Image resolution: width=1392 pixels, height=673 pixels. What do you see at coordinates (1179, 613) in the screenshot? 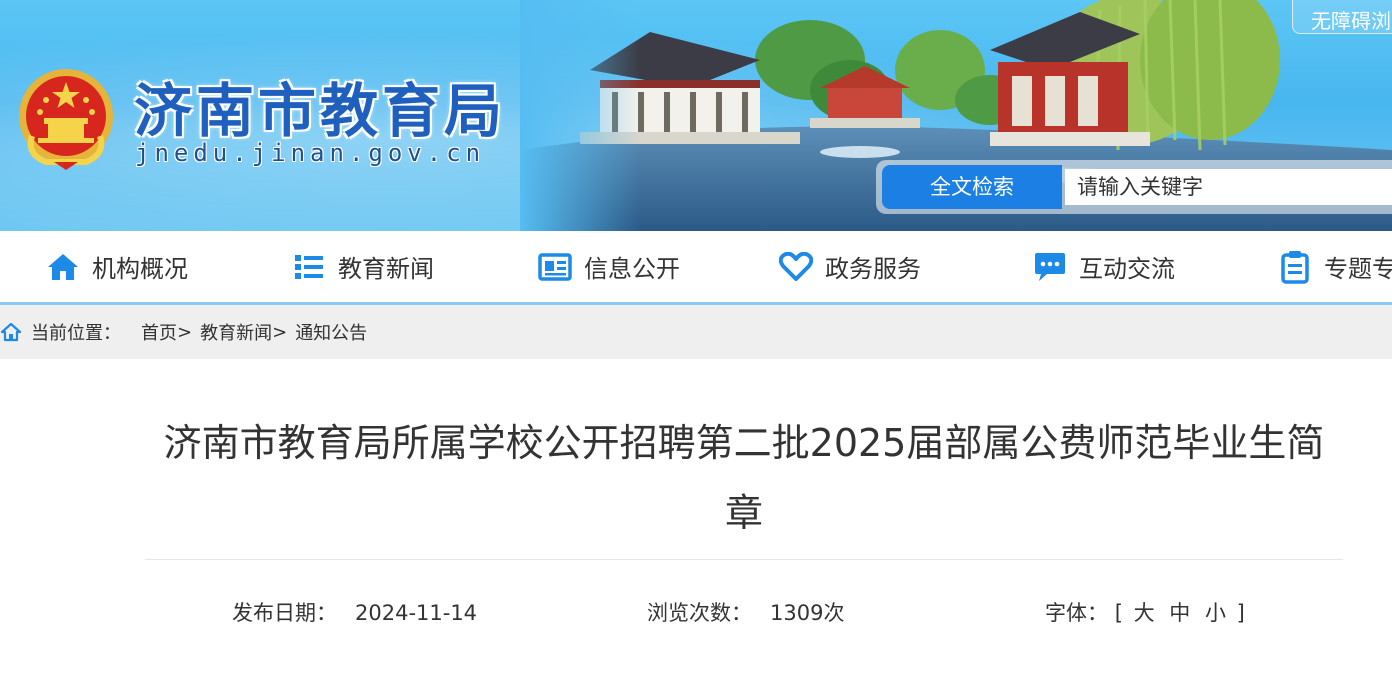
I see `font-size-medium-button: 中` at bounding box center [1179, 613].